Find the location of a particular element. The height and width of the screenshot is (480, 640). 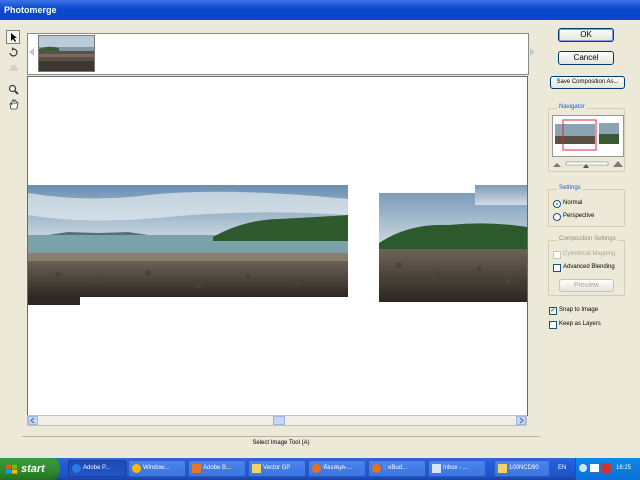

keep-as-layers-checkbox is located at coordinates (553, 325).